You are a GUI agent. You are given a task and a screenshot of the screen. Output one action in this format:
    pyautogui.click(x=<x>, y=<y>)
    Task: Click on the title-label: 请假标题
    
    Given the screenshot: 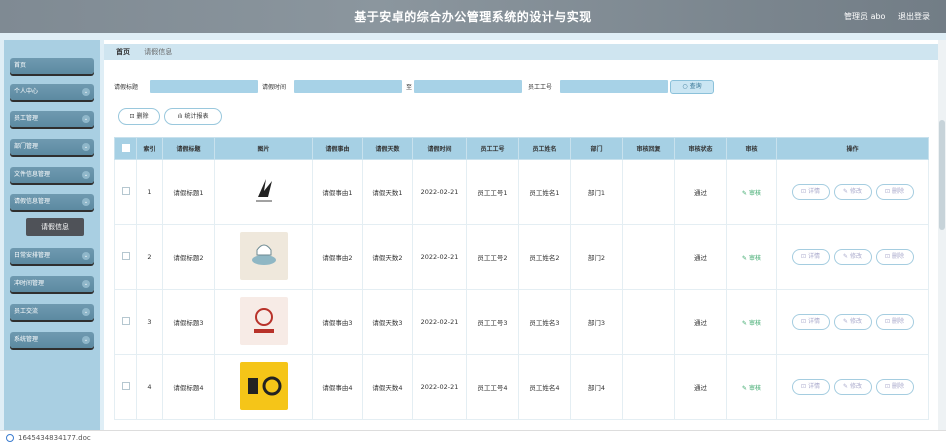 What is the action you would take?
    pyautogui.click(x=126, y=87)
    